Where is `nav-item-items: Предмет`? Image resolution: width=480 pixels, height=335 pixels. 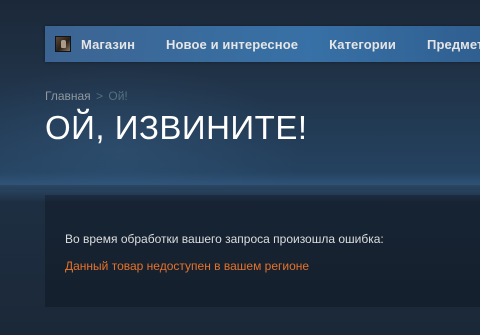
nav-item-items: Предмет is located at coordinates (453, 44).